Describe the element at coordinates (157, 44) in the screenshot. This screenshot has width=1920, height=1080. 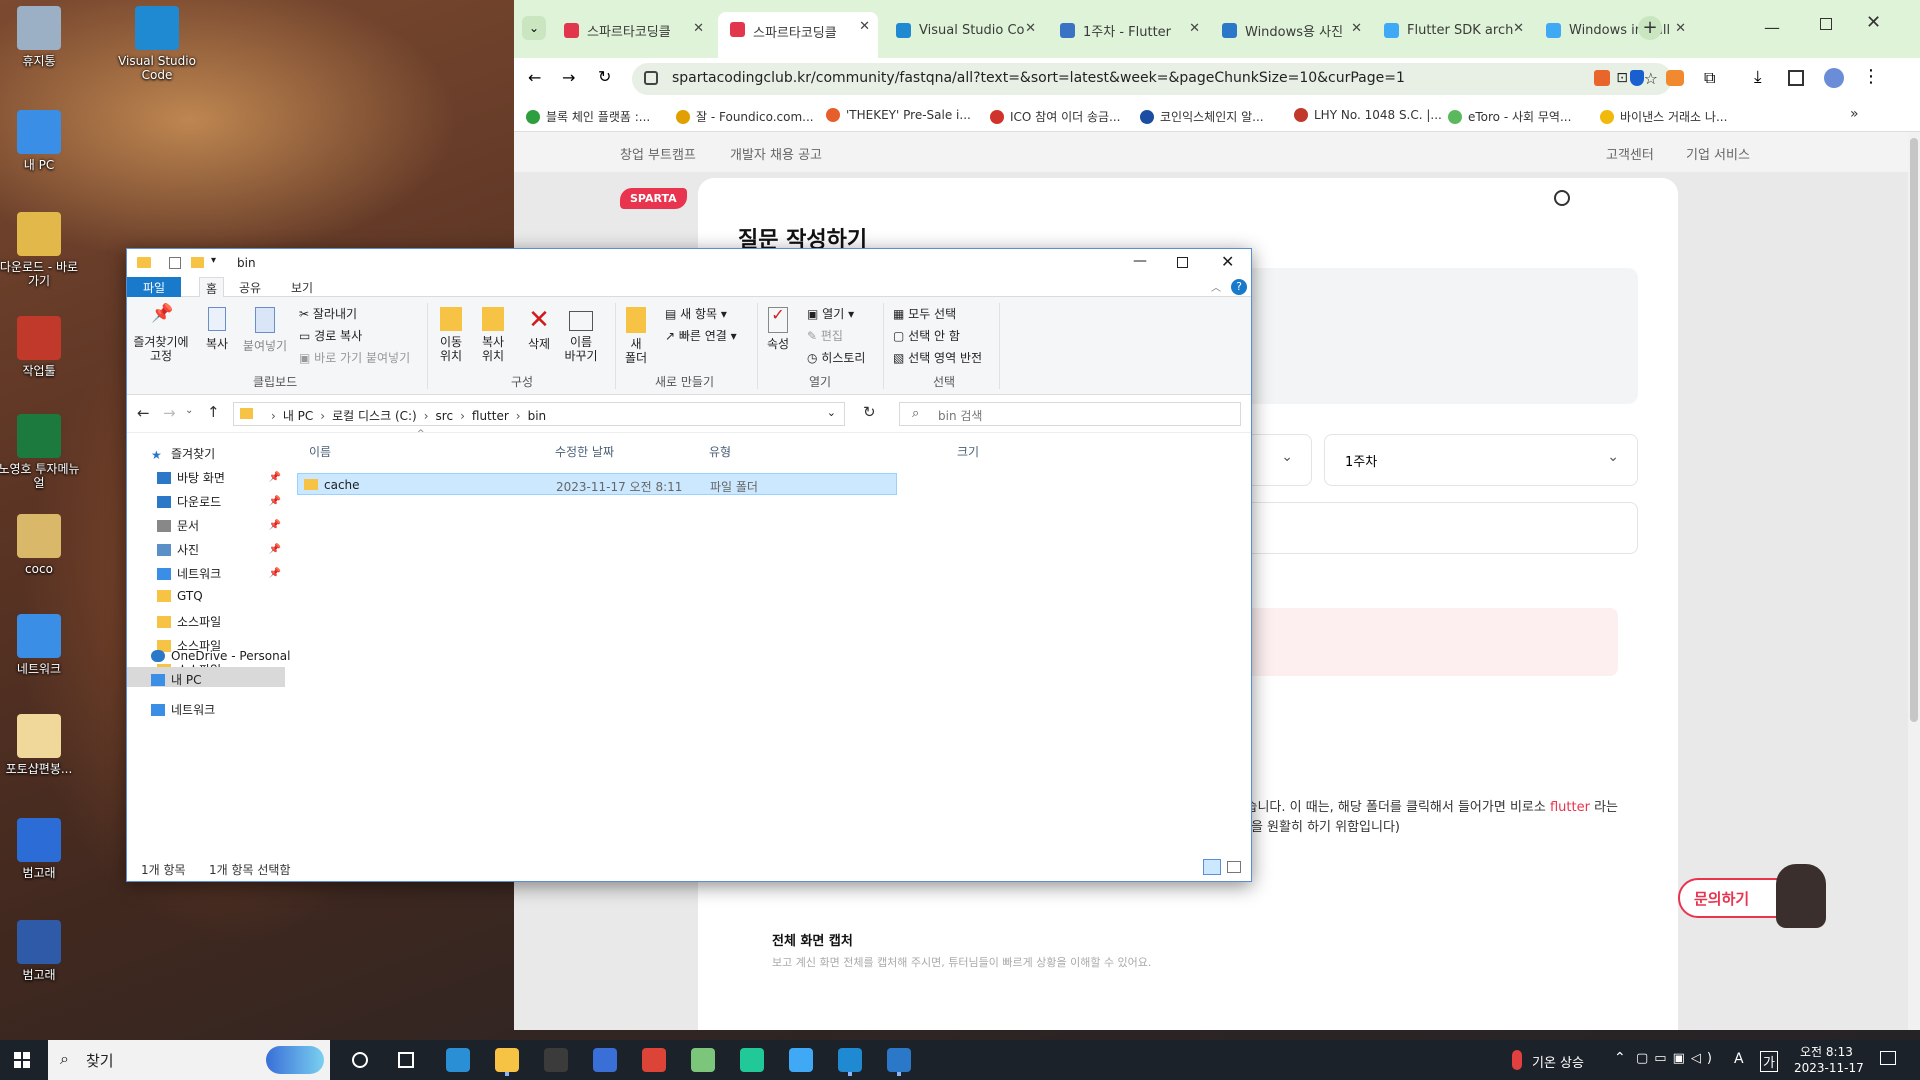
I see `desktop-icon: Visual Studio Code` at that location.